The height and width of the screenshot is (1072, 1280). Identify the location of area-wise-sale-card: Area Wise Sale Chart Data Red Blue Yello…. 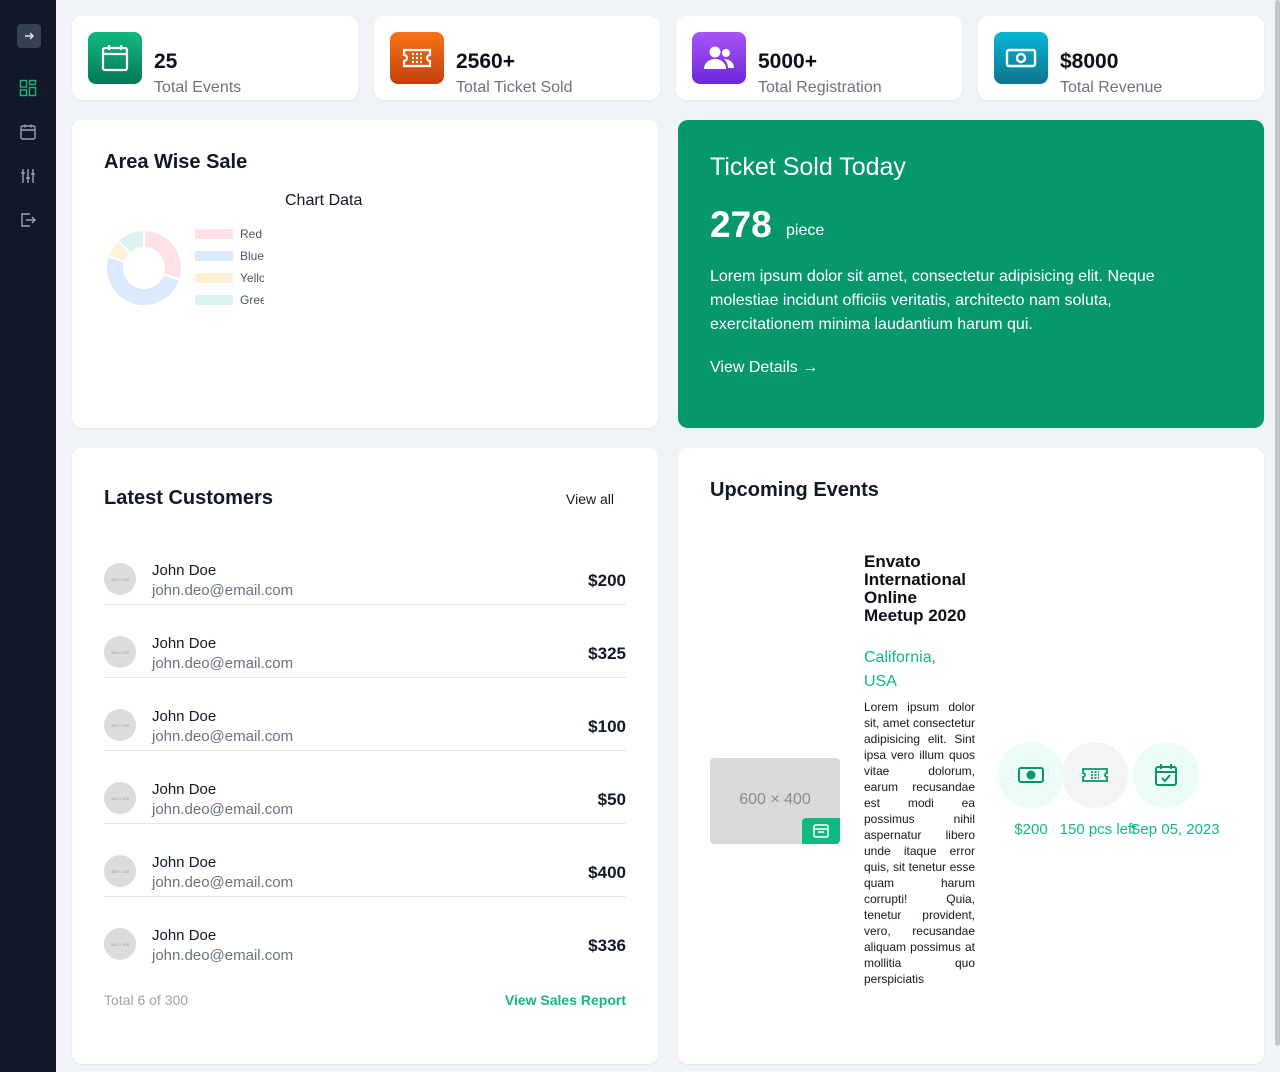
(365, 274).